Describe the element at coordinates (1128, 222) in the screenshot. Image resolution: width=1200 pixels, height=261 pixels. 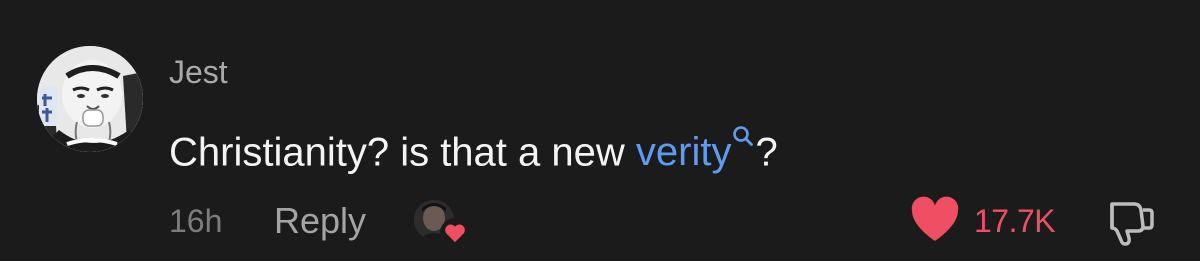
I see `thumbs-down-icon` at that location.